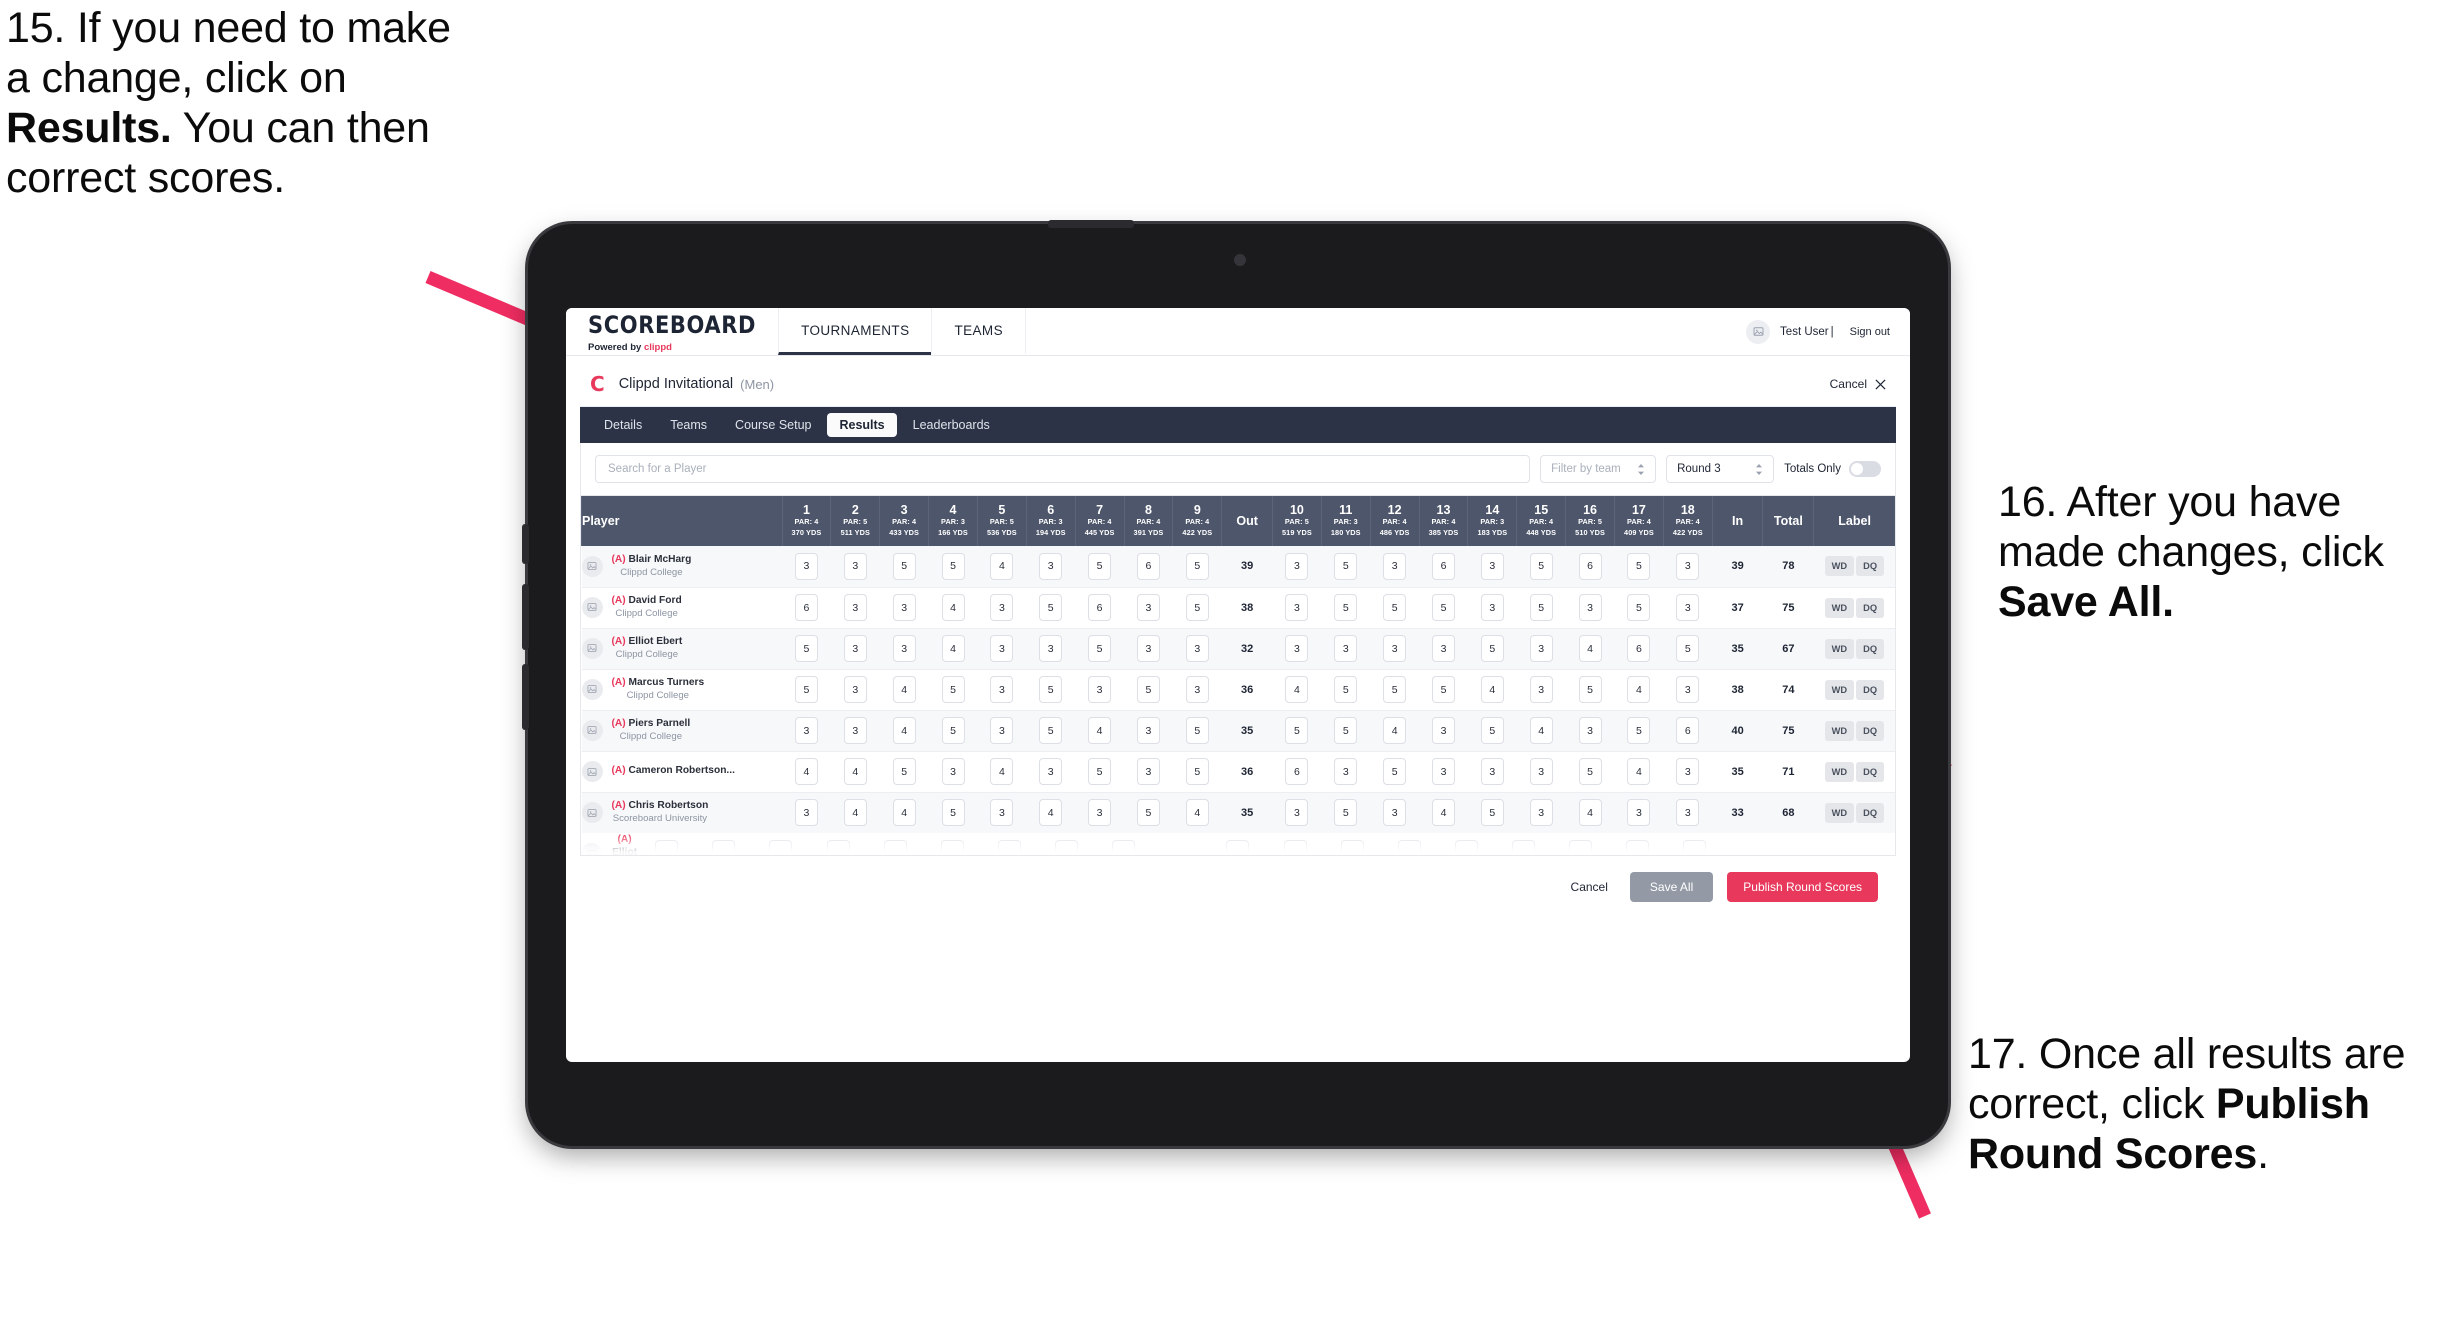 The height and width of the screenshot is (1326, 2464). What do you see at coordinates (1091, 224) in the screenshot?
I see `power-button` at bounding box center [1091, 224].